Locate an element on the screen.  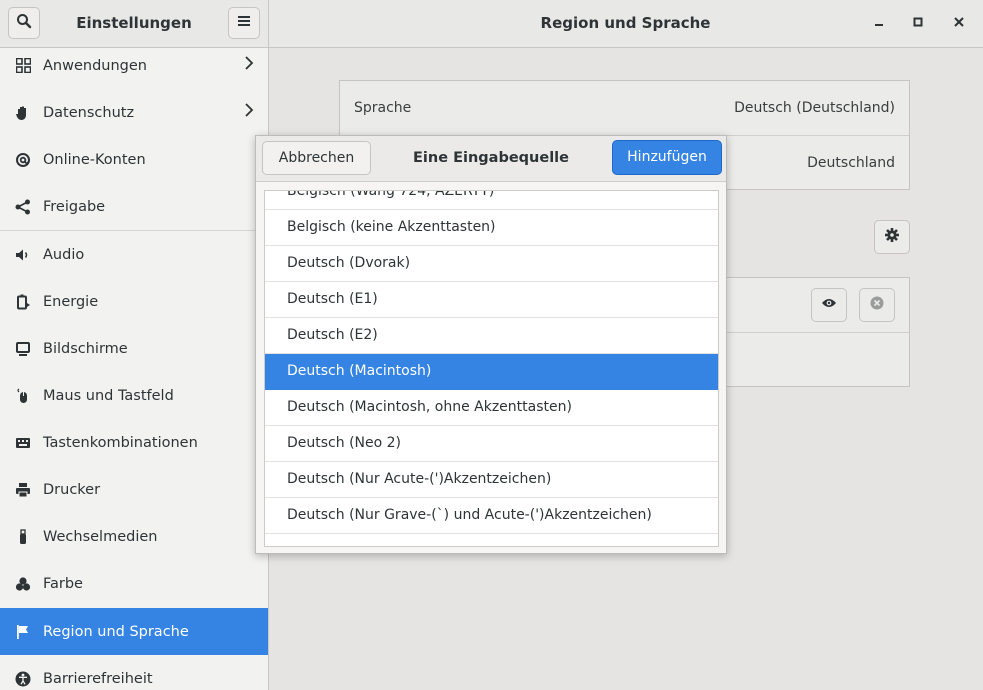
display-icon is located at coordinates (23, 349).